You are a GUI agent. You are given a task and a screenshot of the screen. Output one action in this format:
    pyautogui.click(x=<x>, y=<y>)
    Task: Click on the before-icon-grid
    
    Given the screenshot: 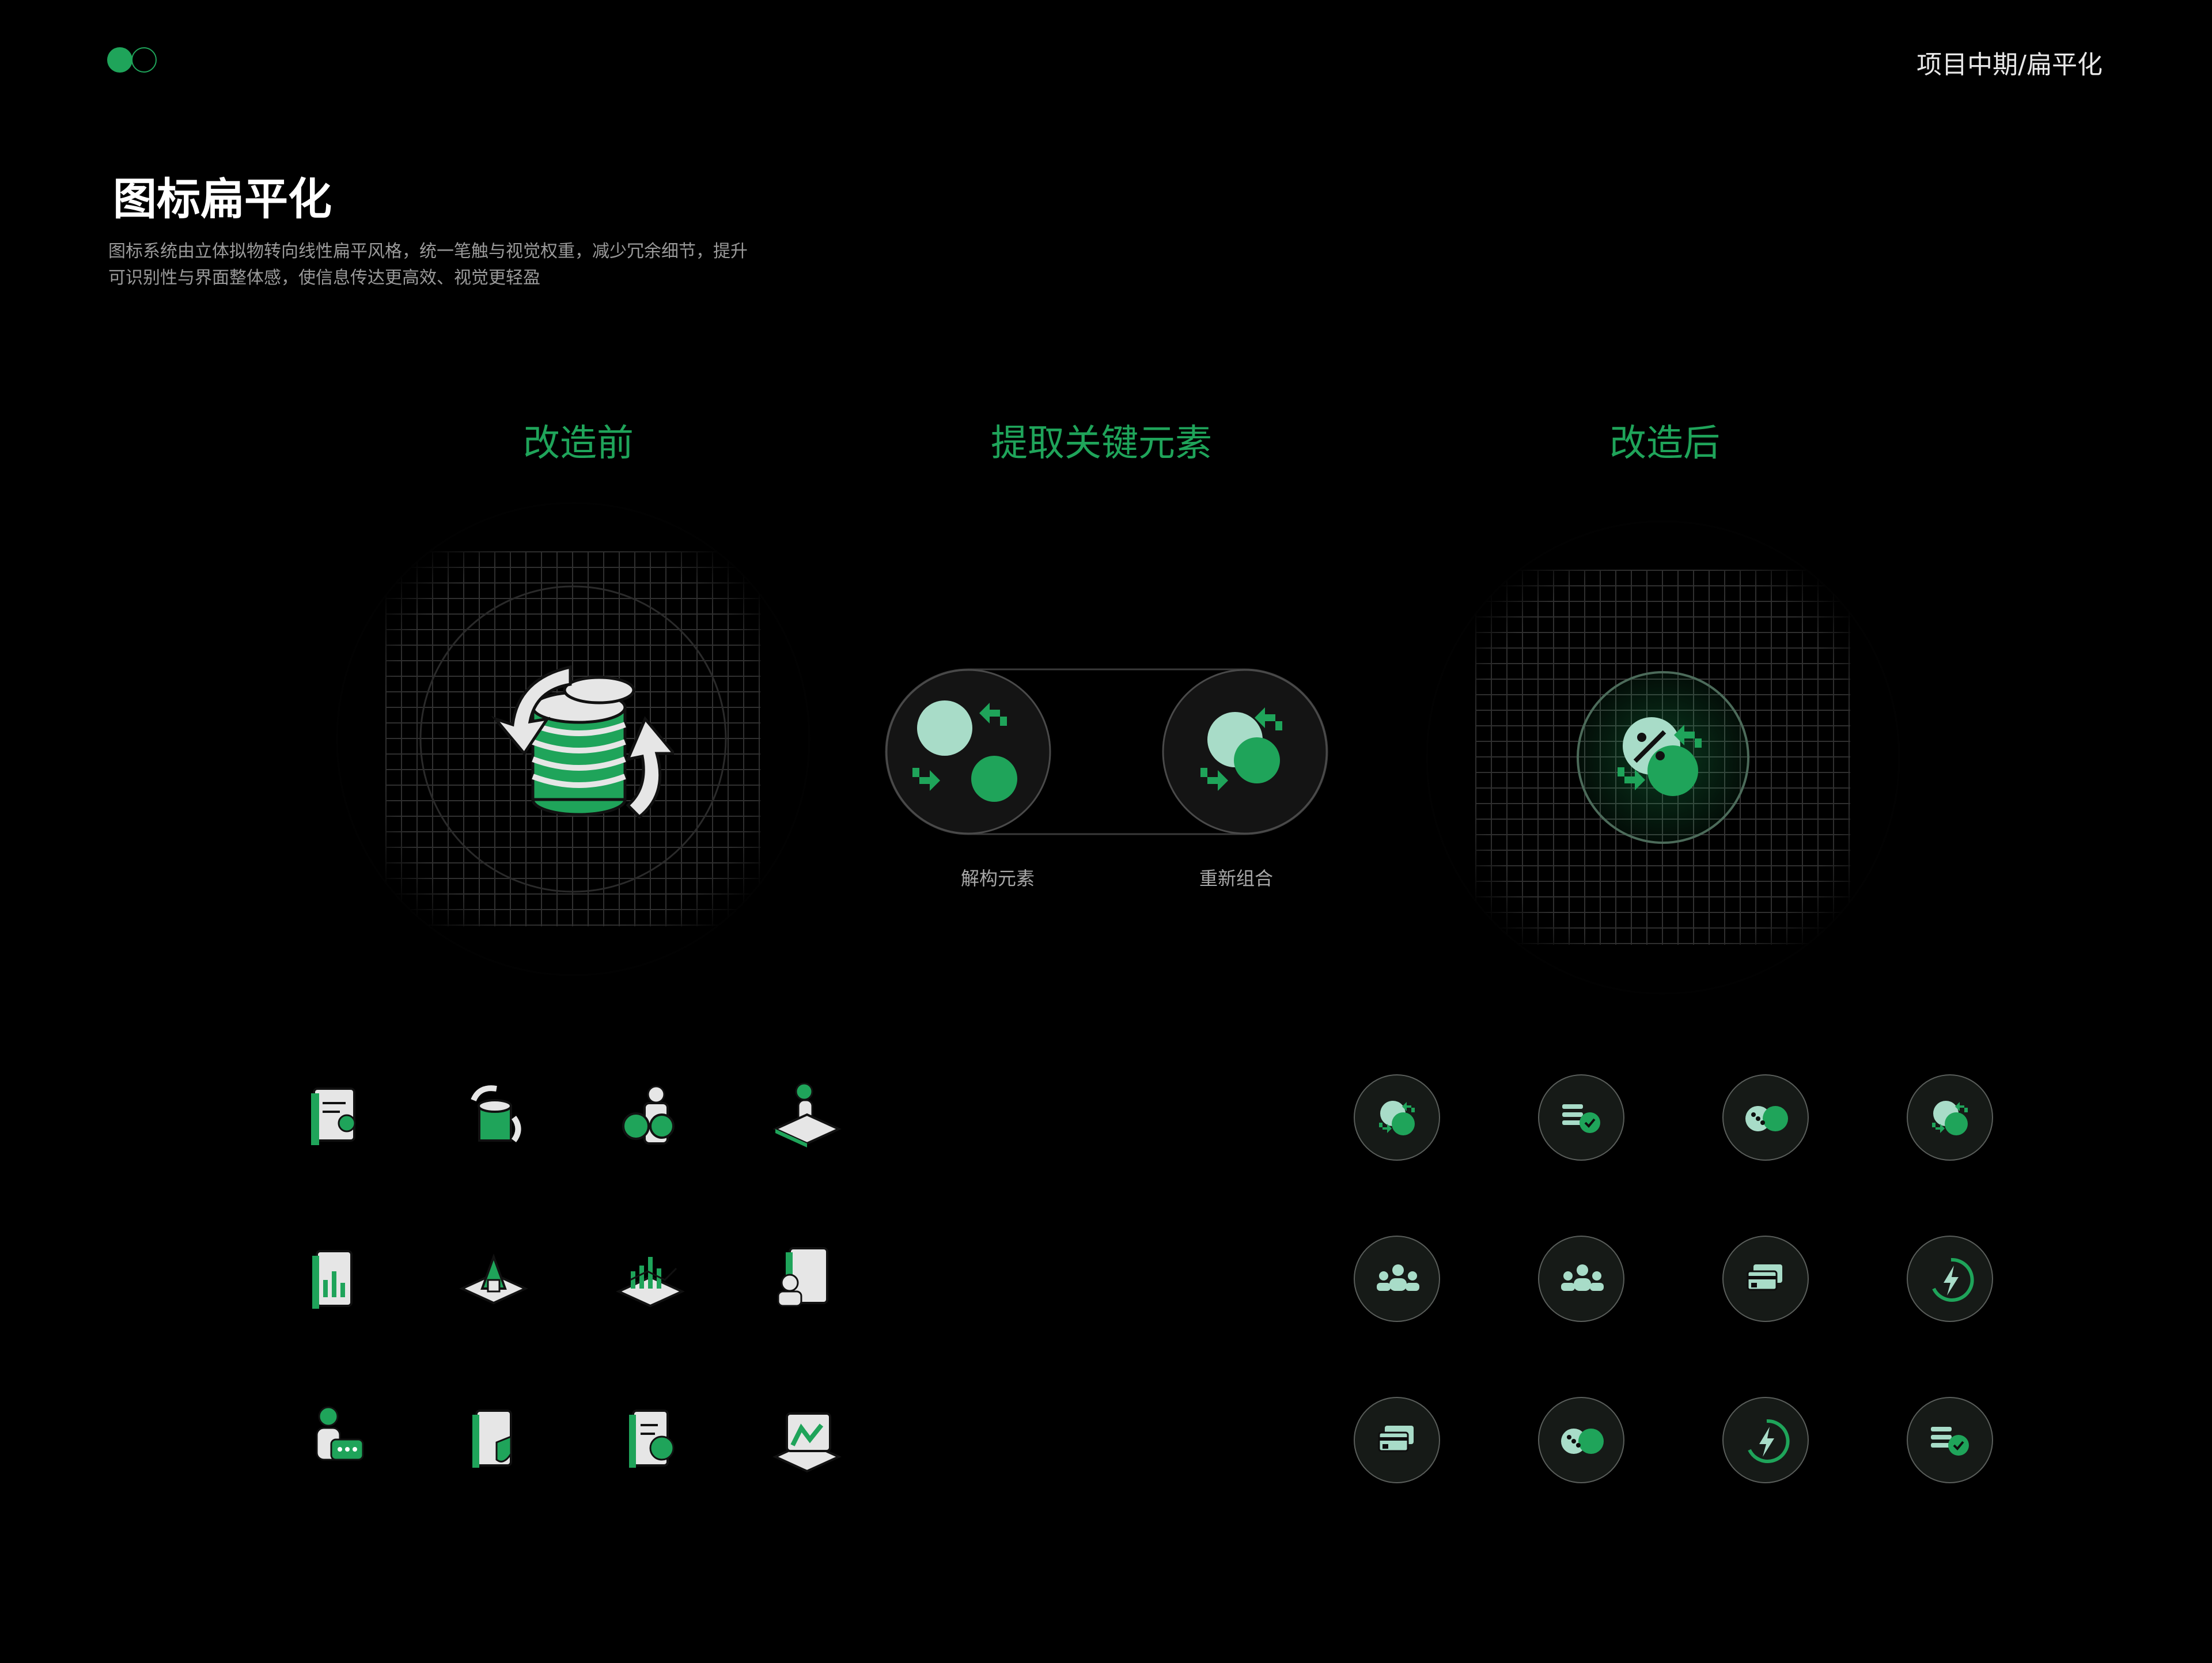 What is the action you would take?
    pyautogui.click(x=582, y=1278)
    